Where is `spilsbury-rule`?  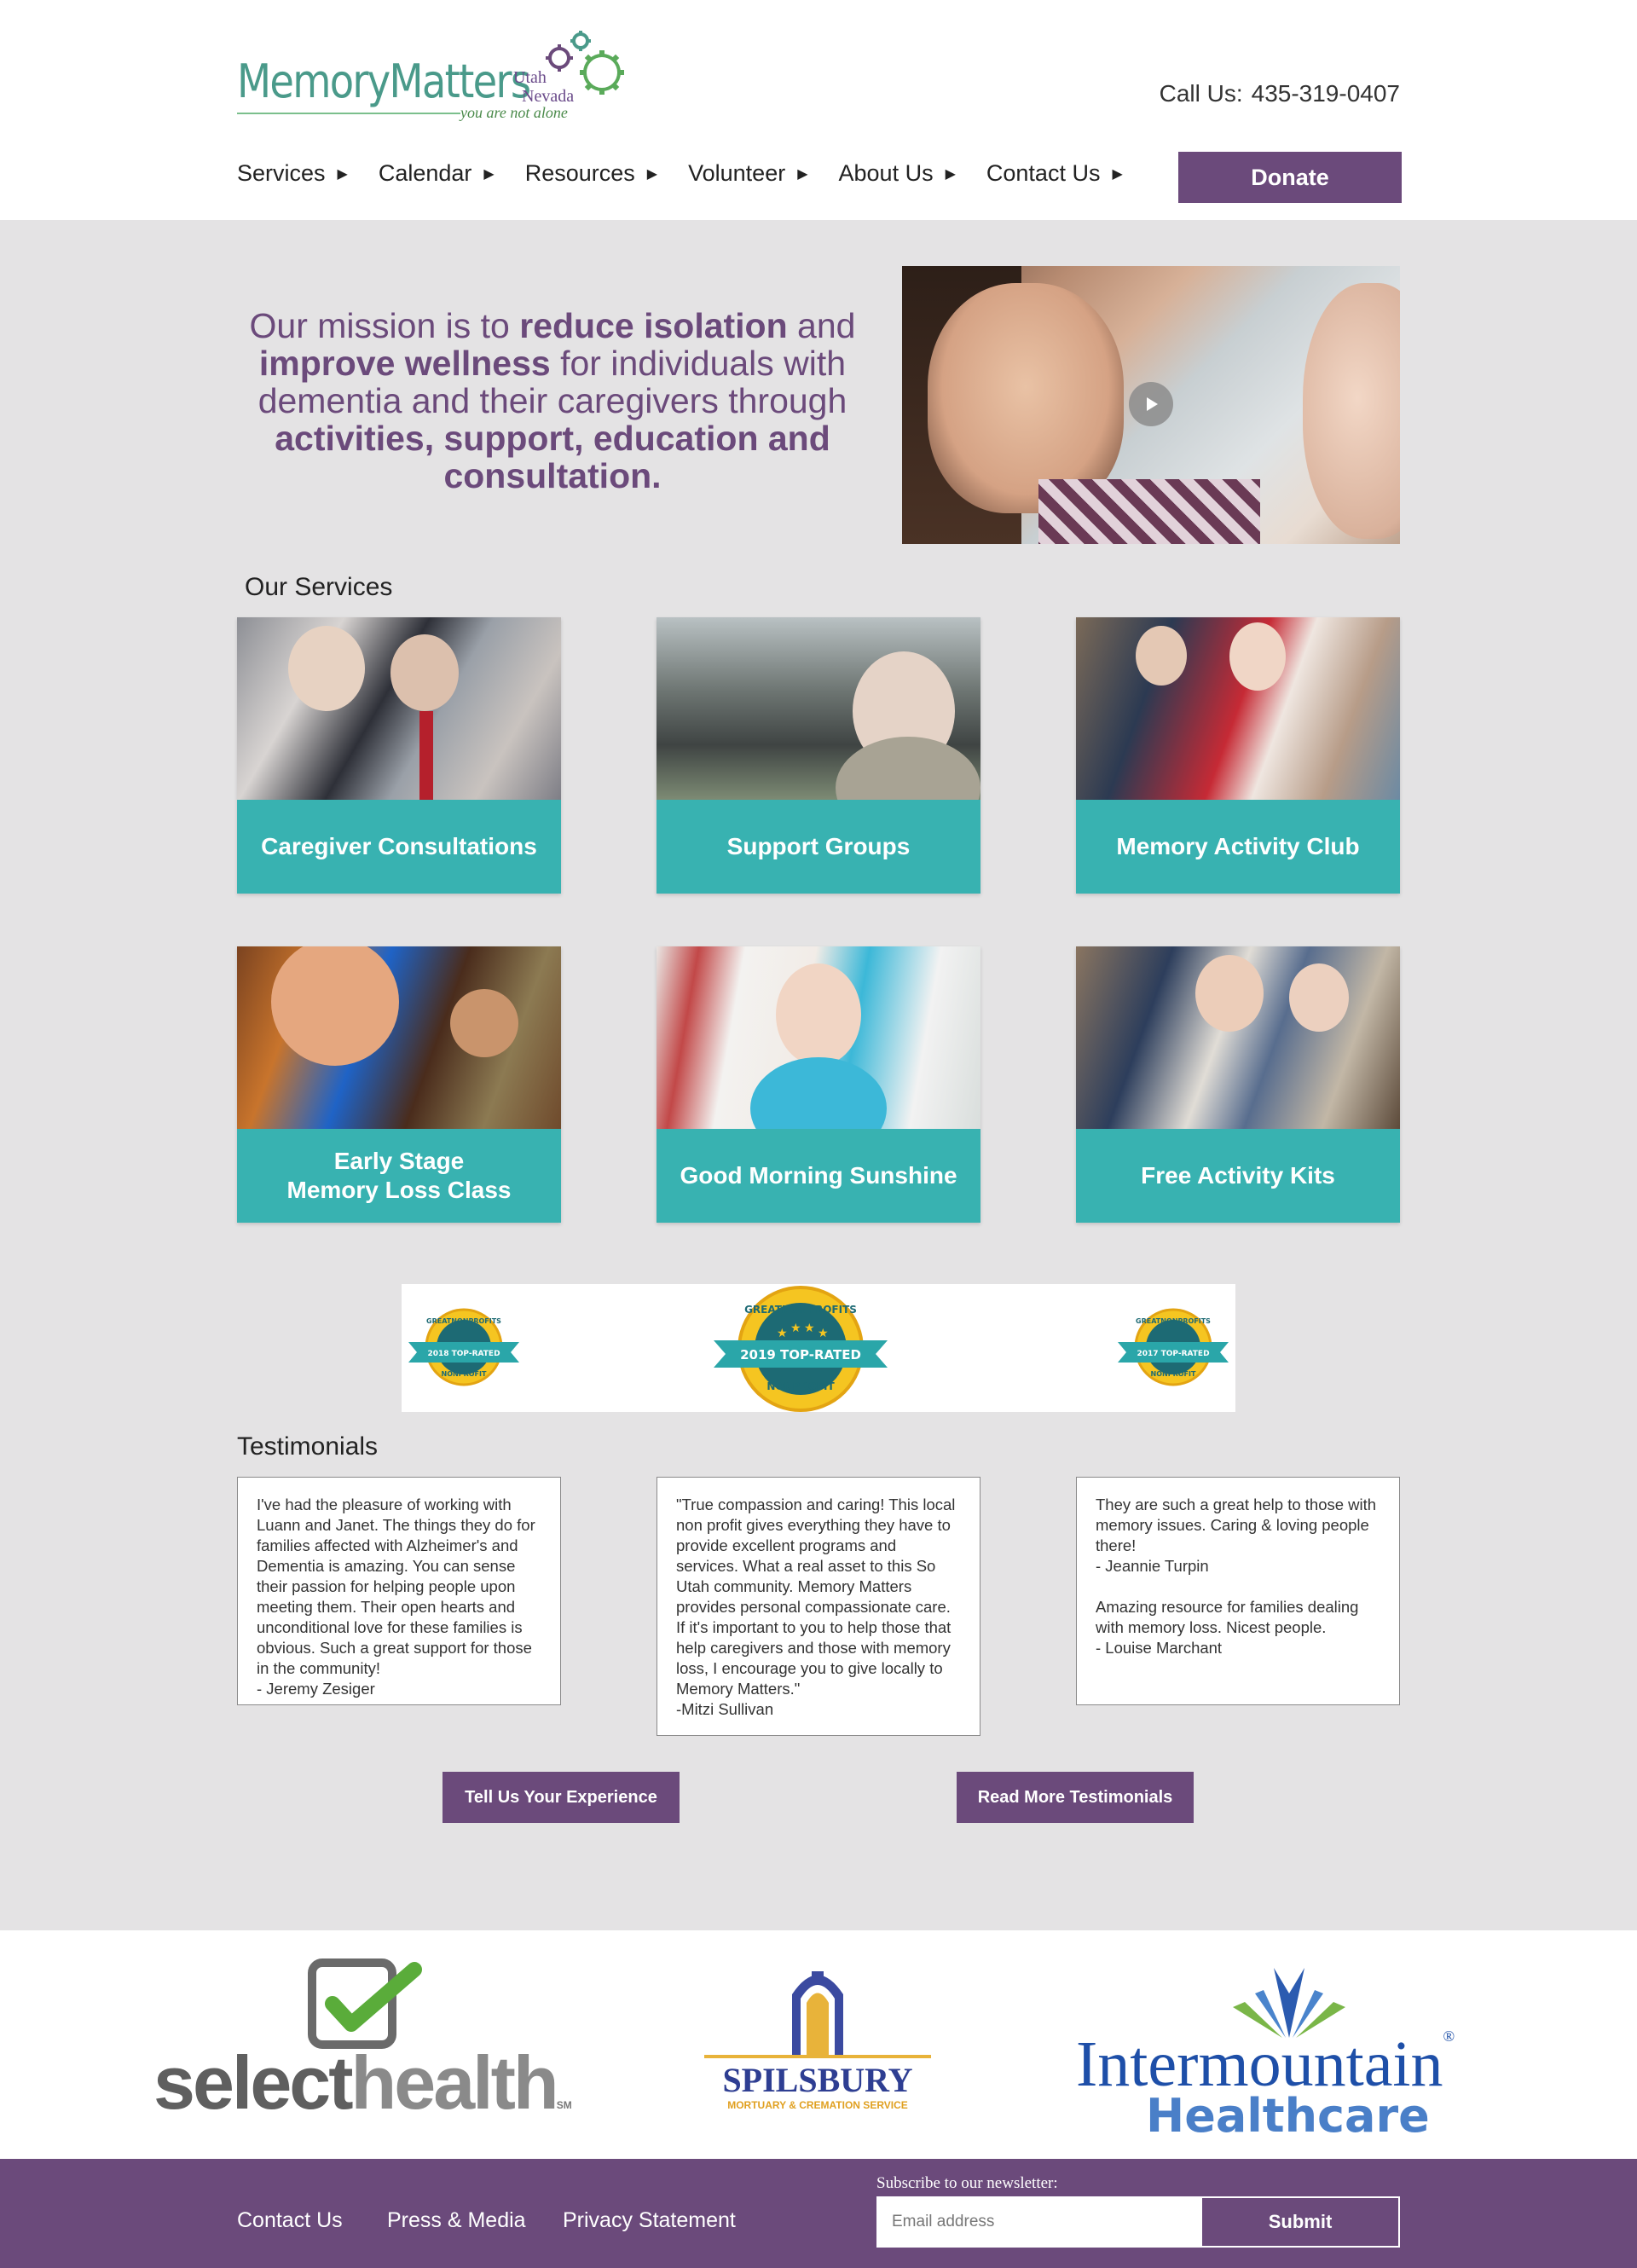
spilsbury-rule is located at coordinates (817, 2057).